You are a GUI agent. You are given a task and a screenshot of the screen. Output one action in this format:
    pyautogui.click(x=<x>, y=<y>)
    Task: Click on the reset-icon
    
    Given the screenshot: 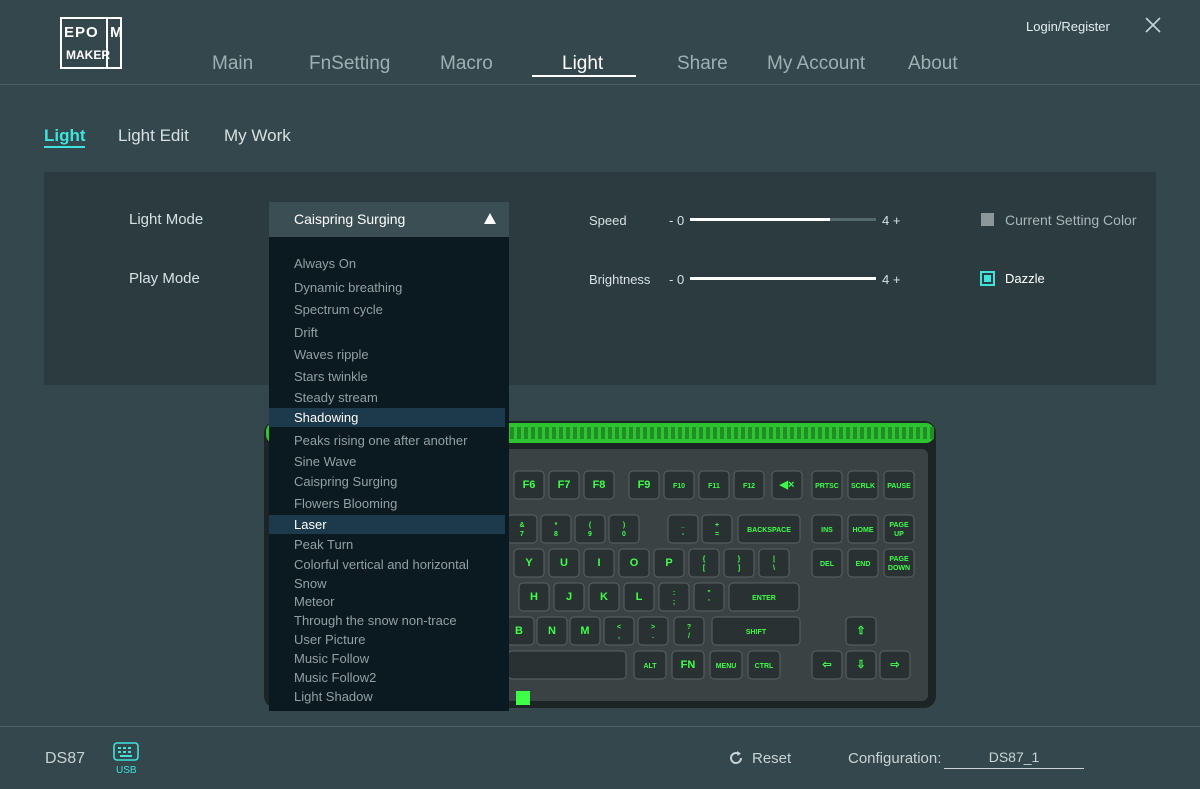 What is the action you would take?
    pyautogui.click(x=736, y=758)
    